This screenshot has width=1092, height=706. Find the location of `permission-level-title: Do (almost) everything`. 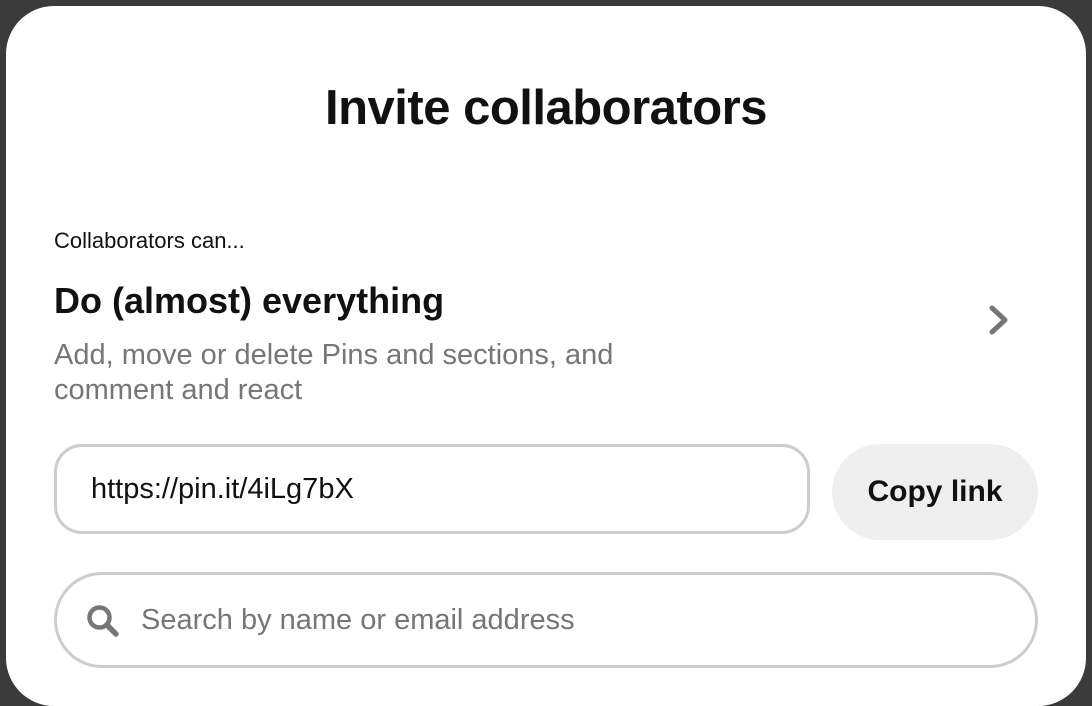

permission-level-title: Do (almost) everything is located at coordinates (249, 300).